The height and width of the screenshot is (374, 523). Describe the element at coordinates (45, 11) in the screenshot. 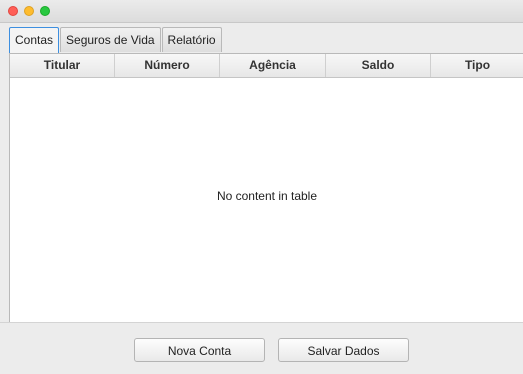

I see `maximize-window-button` at that location.